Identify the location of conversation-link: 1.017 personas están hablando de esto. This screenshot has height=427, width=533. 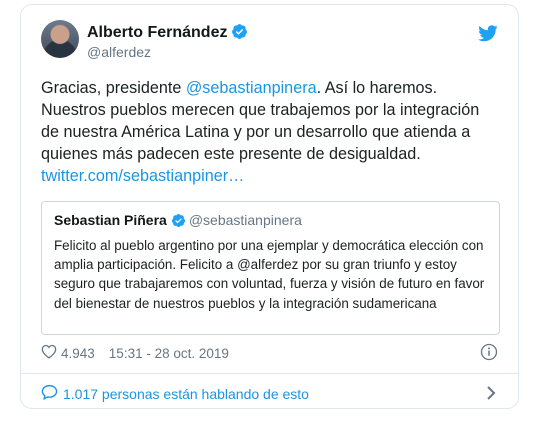
(175, 393).